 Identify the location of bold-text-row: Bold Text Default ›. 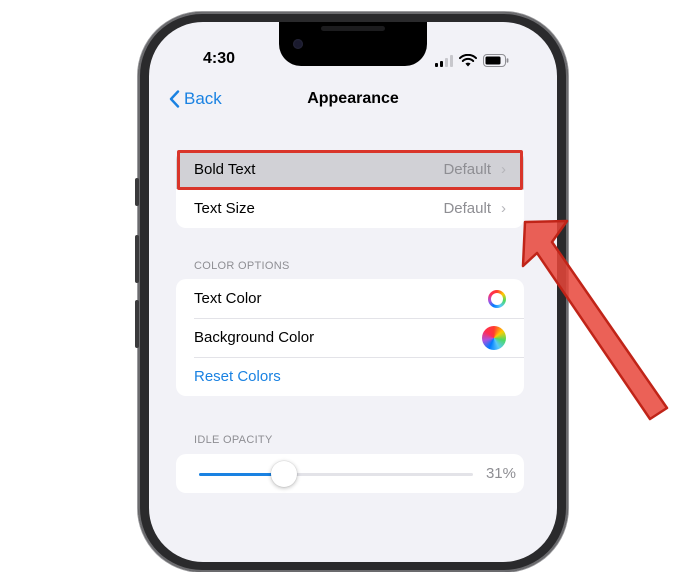
(350, 169).